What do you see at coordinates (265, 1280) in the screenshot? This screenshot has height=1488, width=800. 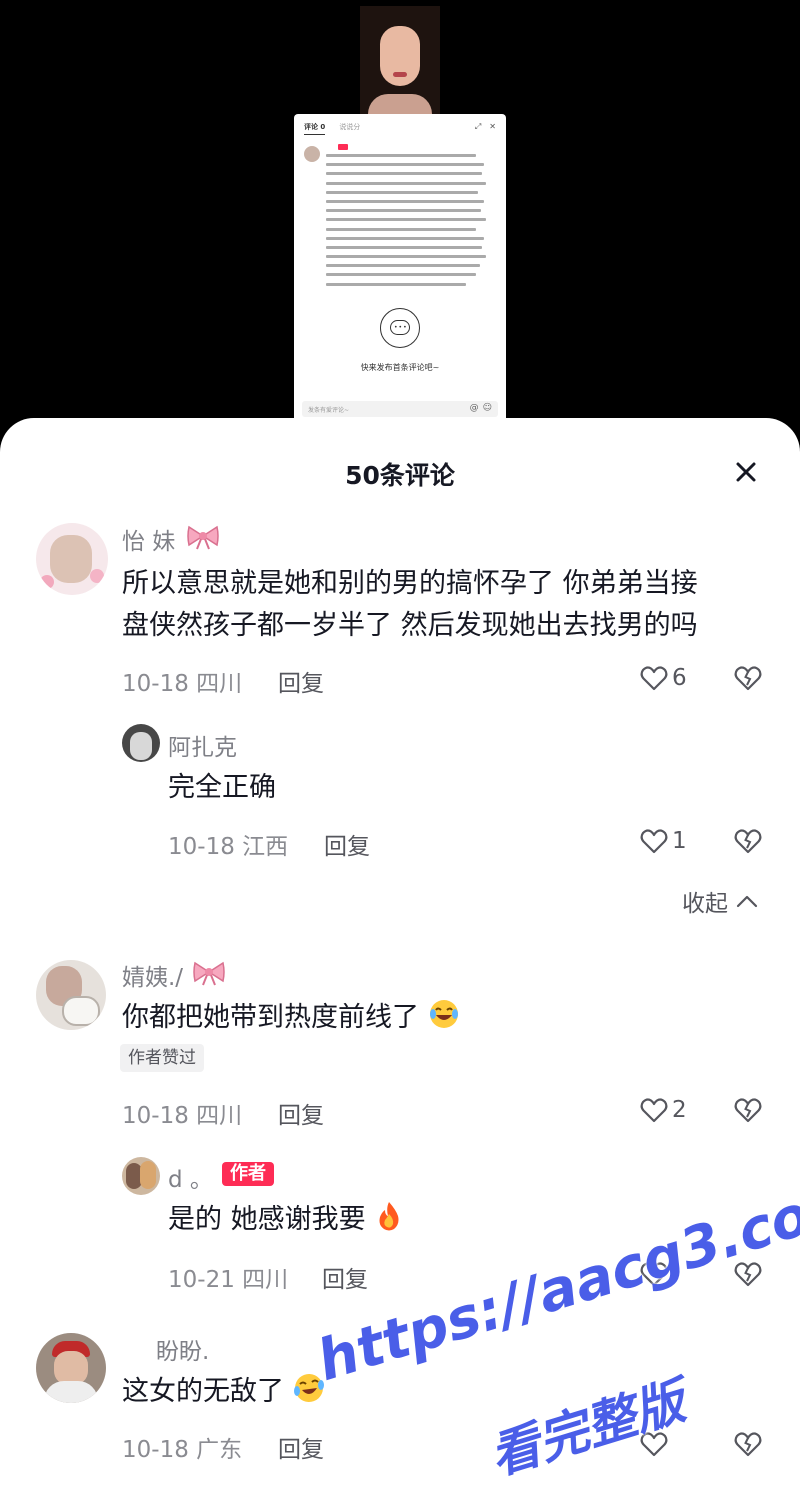 I see `reply-location: 四川` at bounding box center [265, 1280].